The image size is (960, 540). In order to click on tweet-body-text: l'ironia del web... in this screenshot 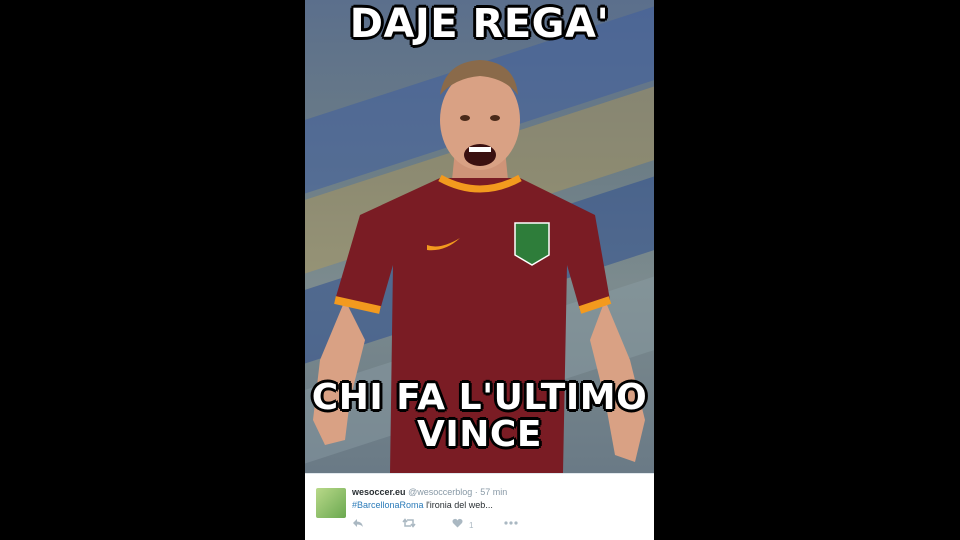, I will do `click(459, 505)`.